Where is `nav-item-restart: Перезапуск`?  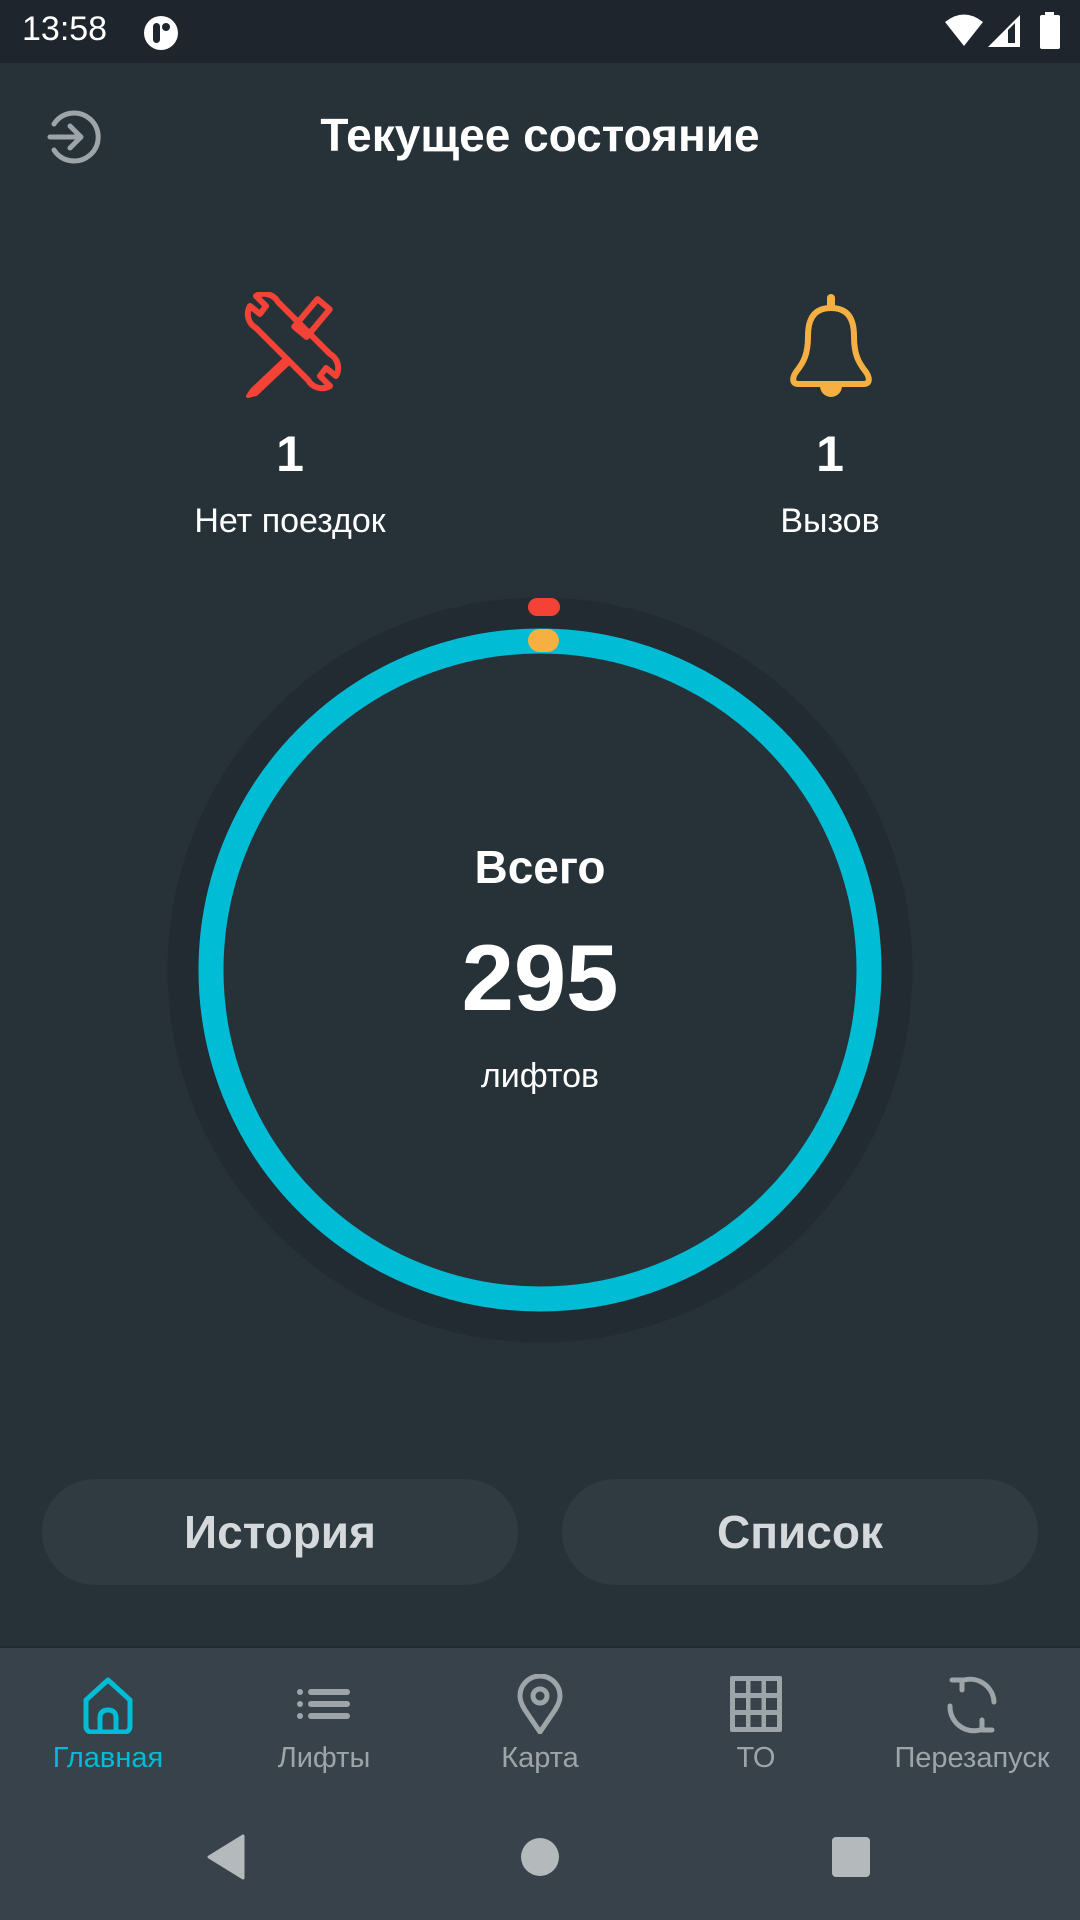
nav-item-restart: Перезапуск is located at coordinates (972, 1724).